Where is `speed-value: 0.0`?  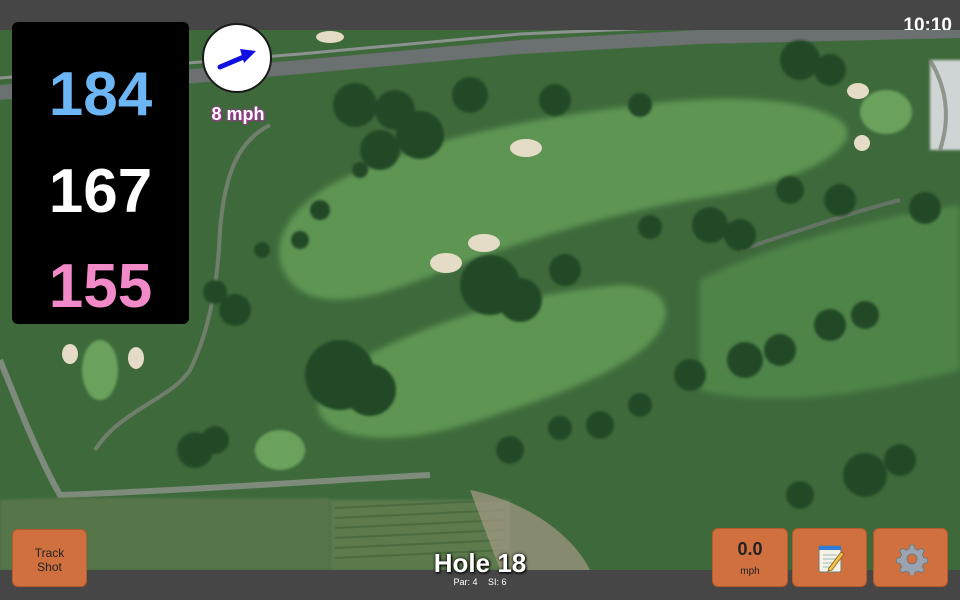 speed-value: 0.0 is located at coordinates (750, 549).